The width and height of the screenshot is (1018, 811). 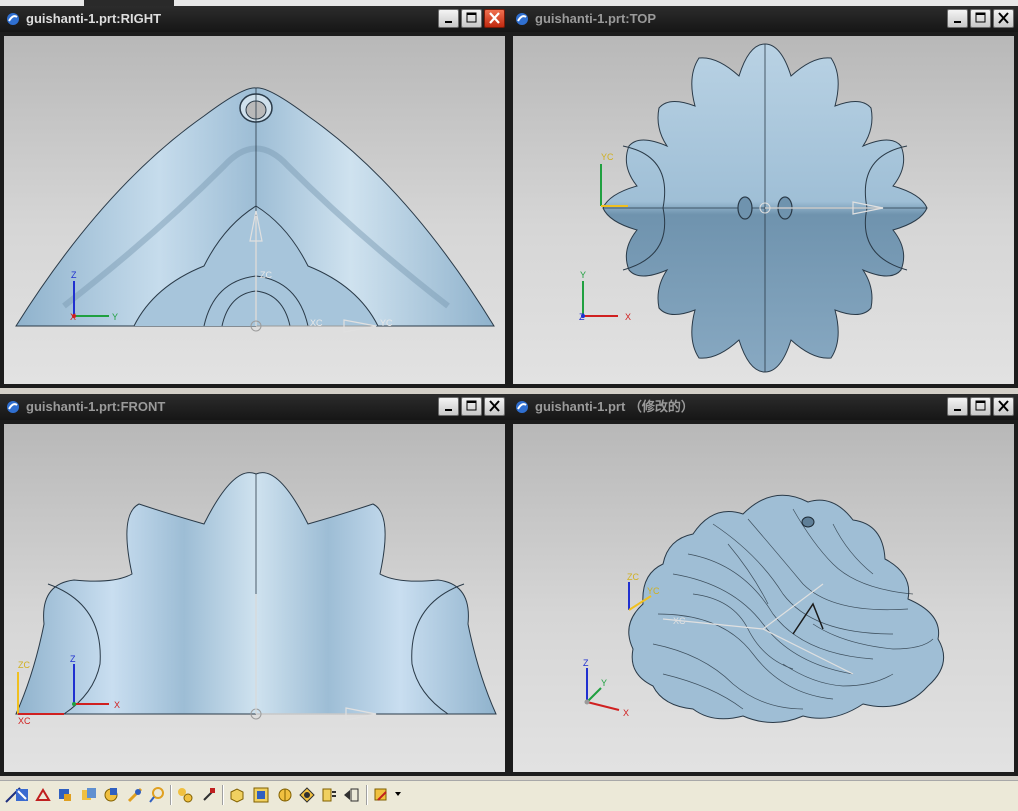 What do you see at coordinates (254, 19) in the screenshot?
I see `viewport-title-bar: guishanti-1.prt:RIGHT` at bounding box center [254, 19].